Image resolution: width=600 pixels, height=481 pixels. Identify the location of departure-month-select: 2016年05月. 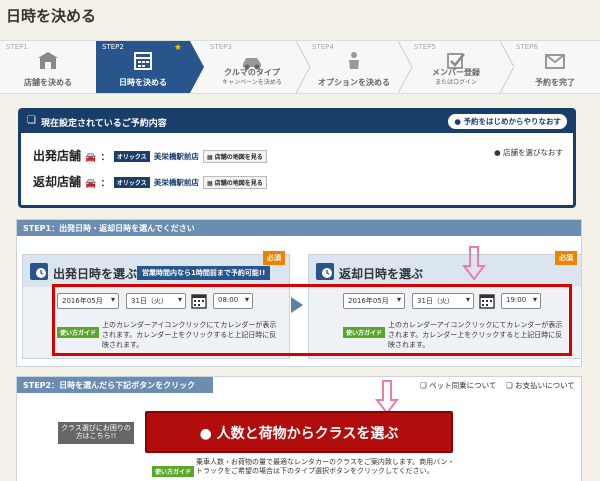
(88, 301).